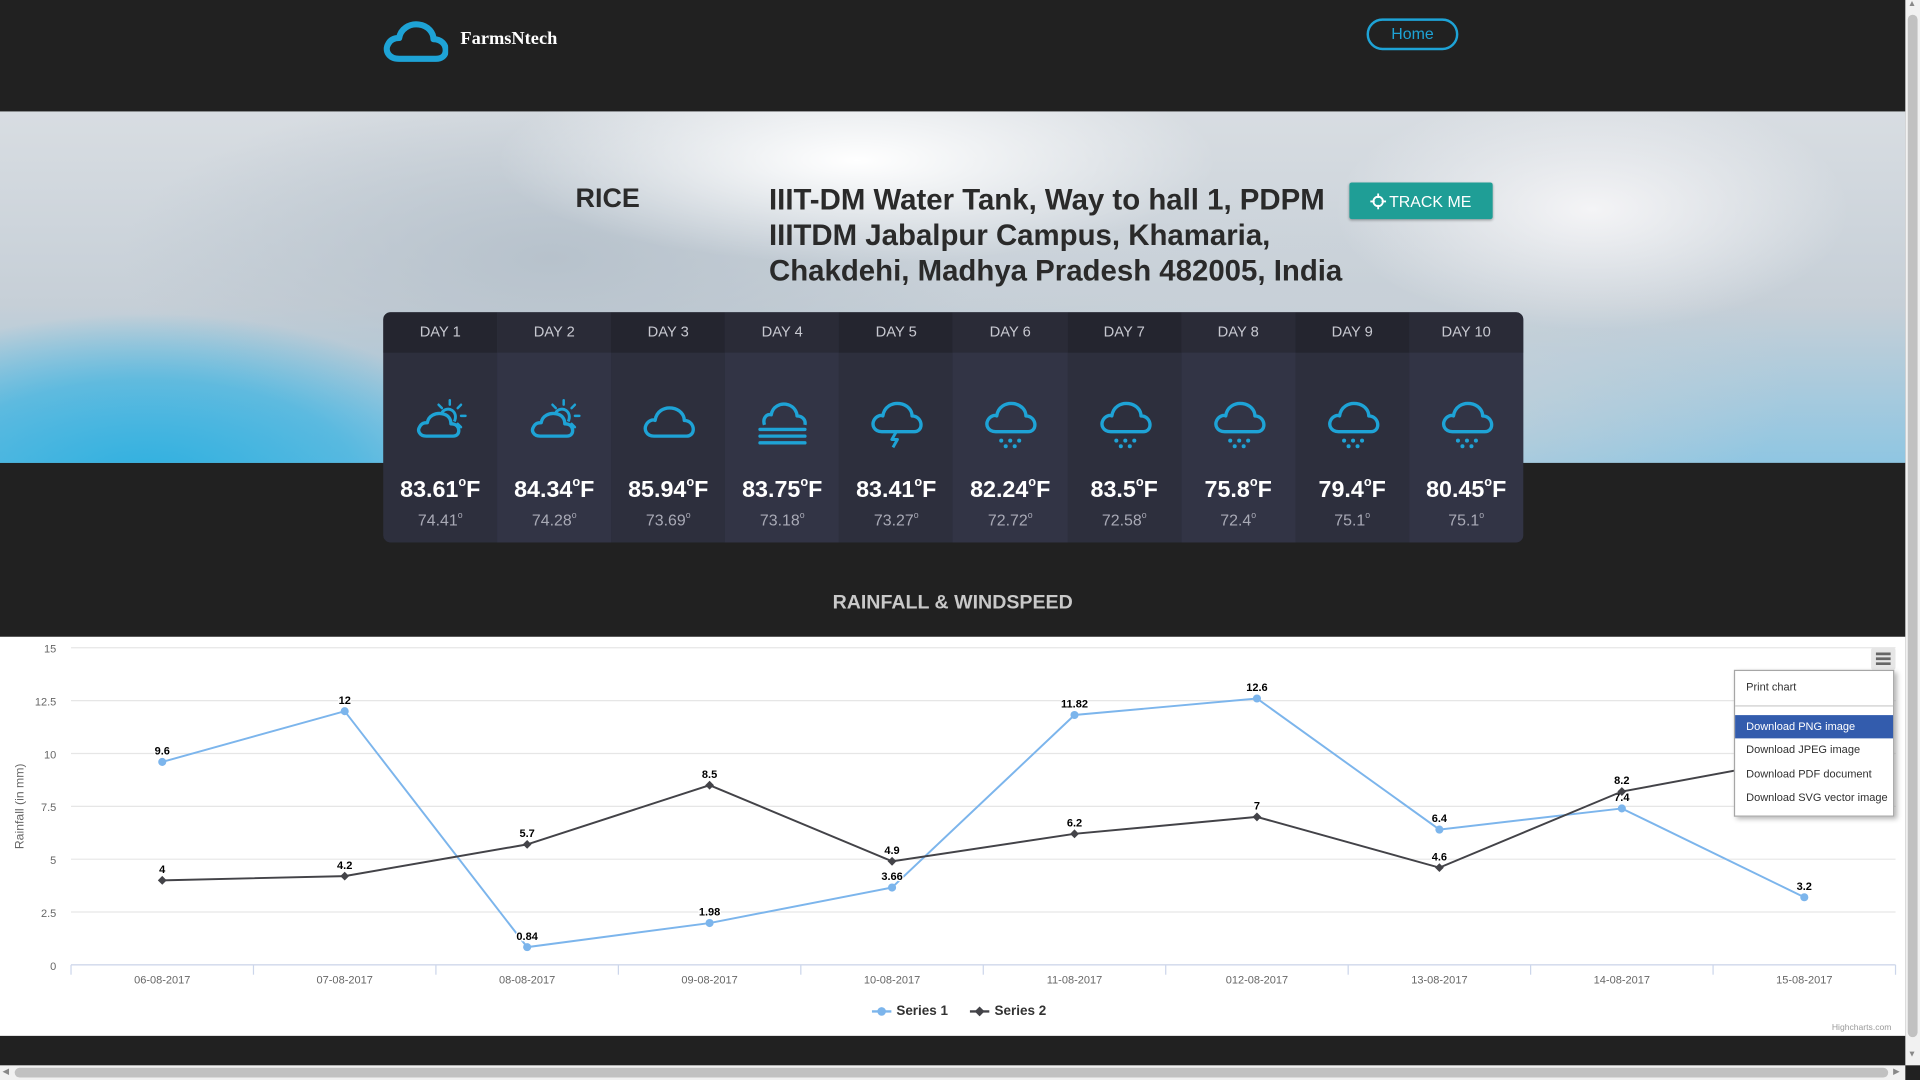 This screenshot has height=1080, width=1920. I want to click on download-svg-item: Download SVG vector image, so click(1814, 797).